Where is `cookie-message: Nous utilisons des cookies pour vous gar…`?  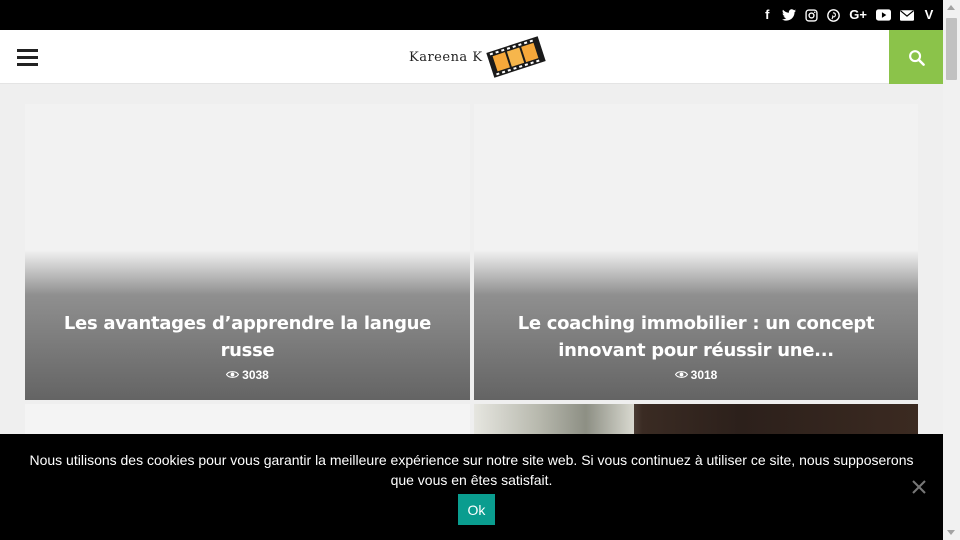
cookie-message: Nous utilisons des cookies pour vous gar… is located at coordinates (471, 470).